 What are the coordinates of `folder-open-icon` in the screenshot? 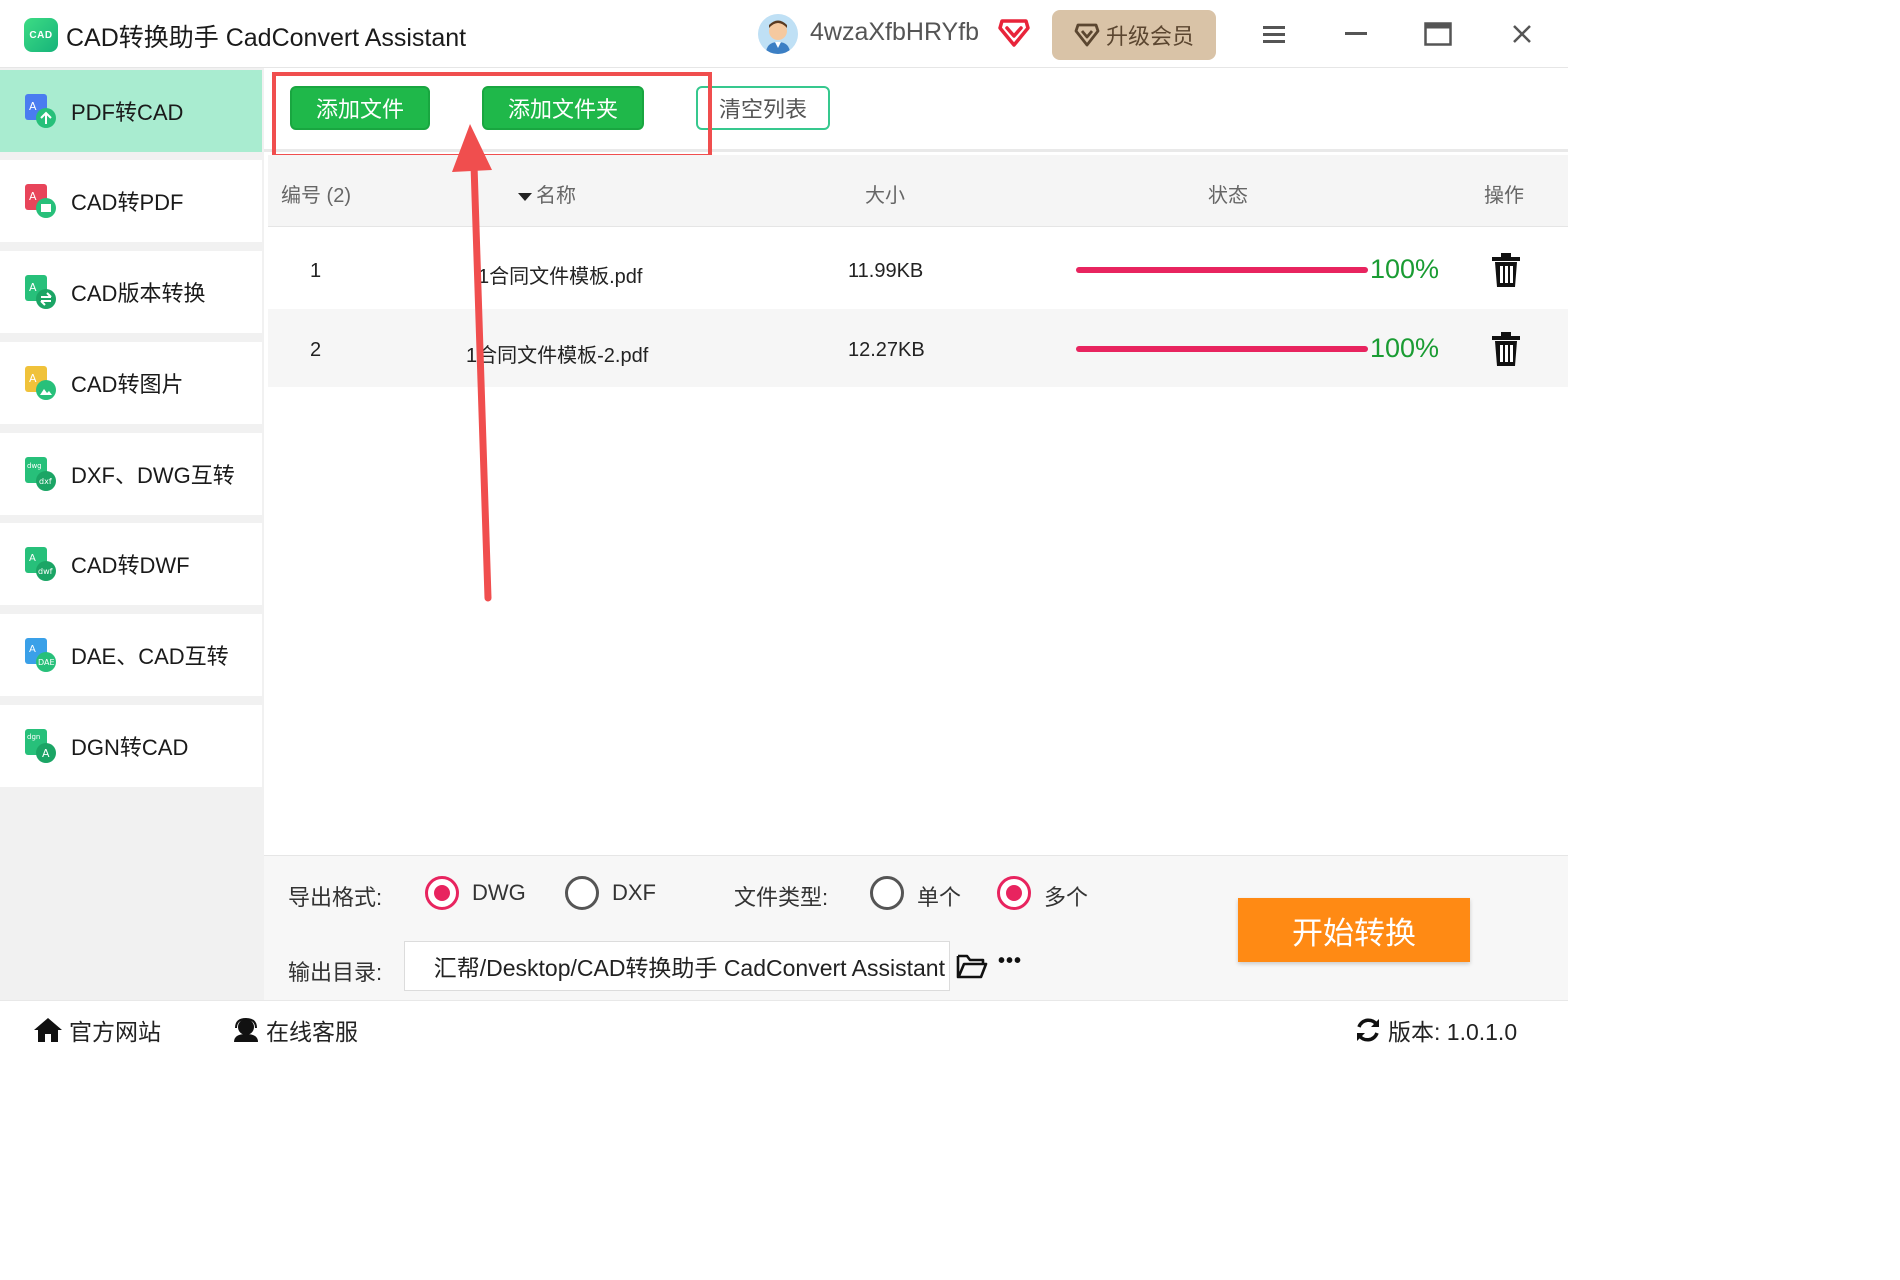 It's located at (972, 966).